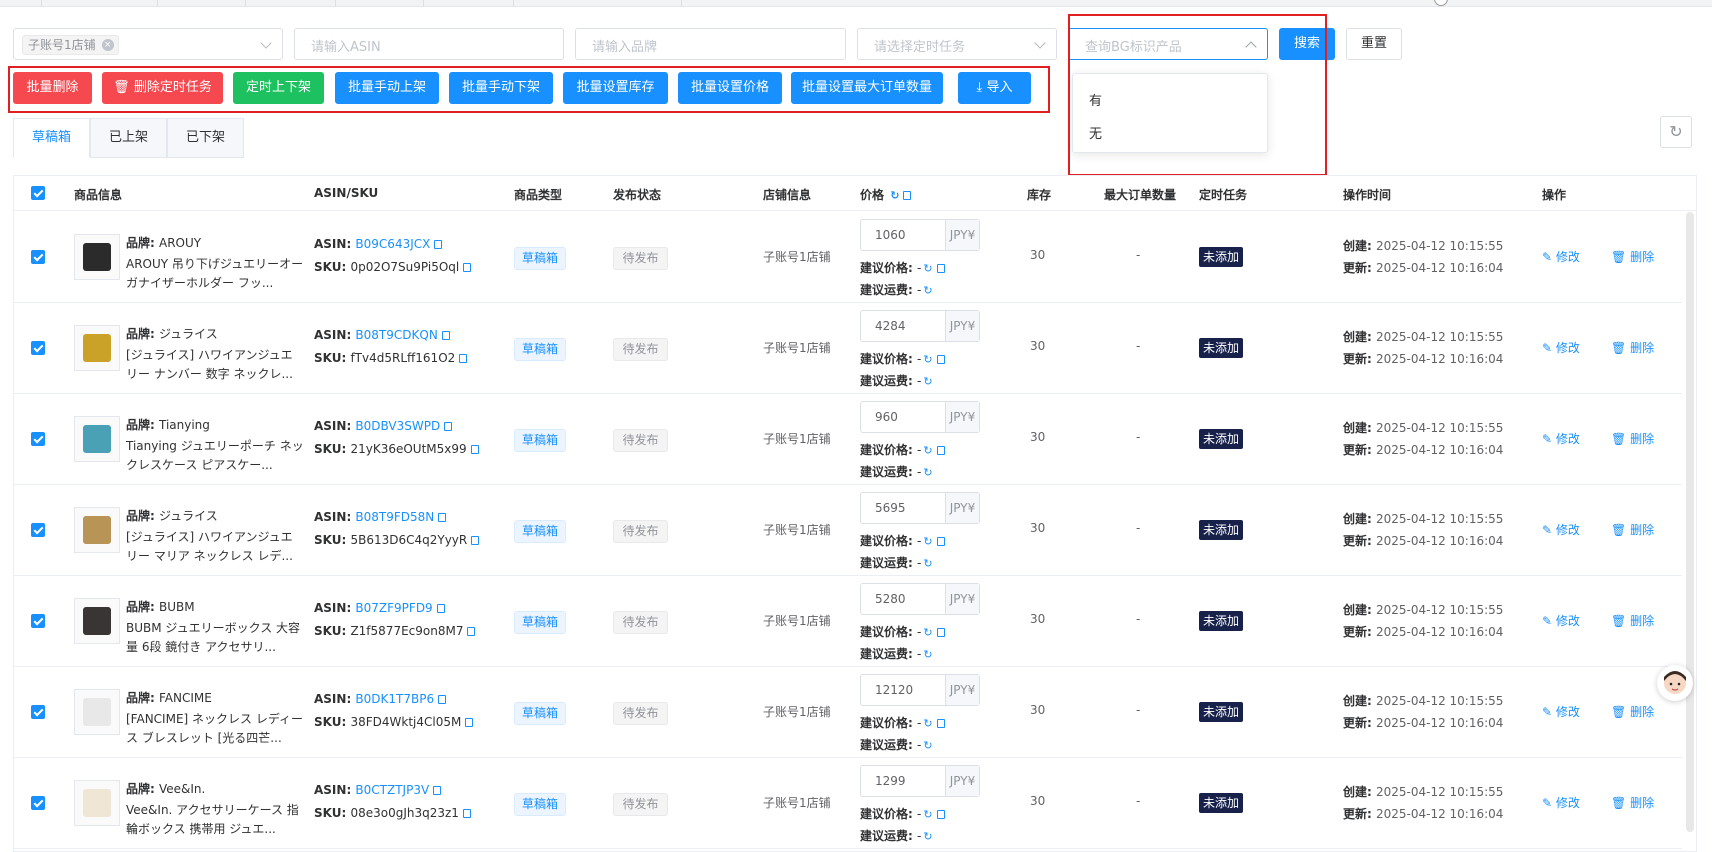 The image size is (1712, 852). What do you see at coordinates (51, 138) in the screenshot?
I see `tab-draft: 草稿箱` at bounding box center [51, 138].